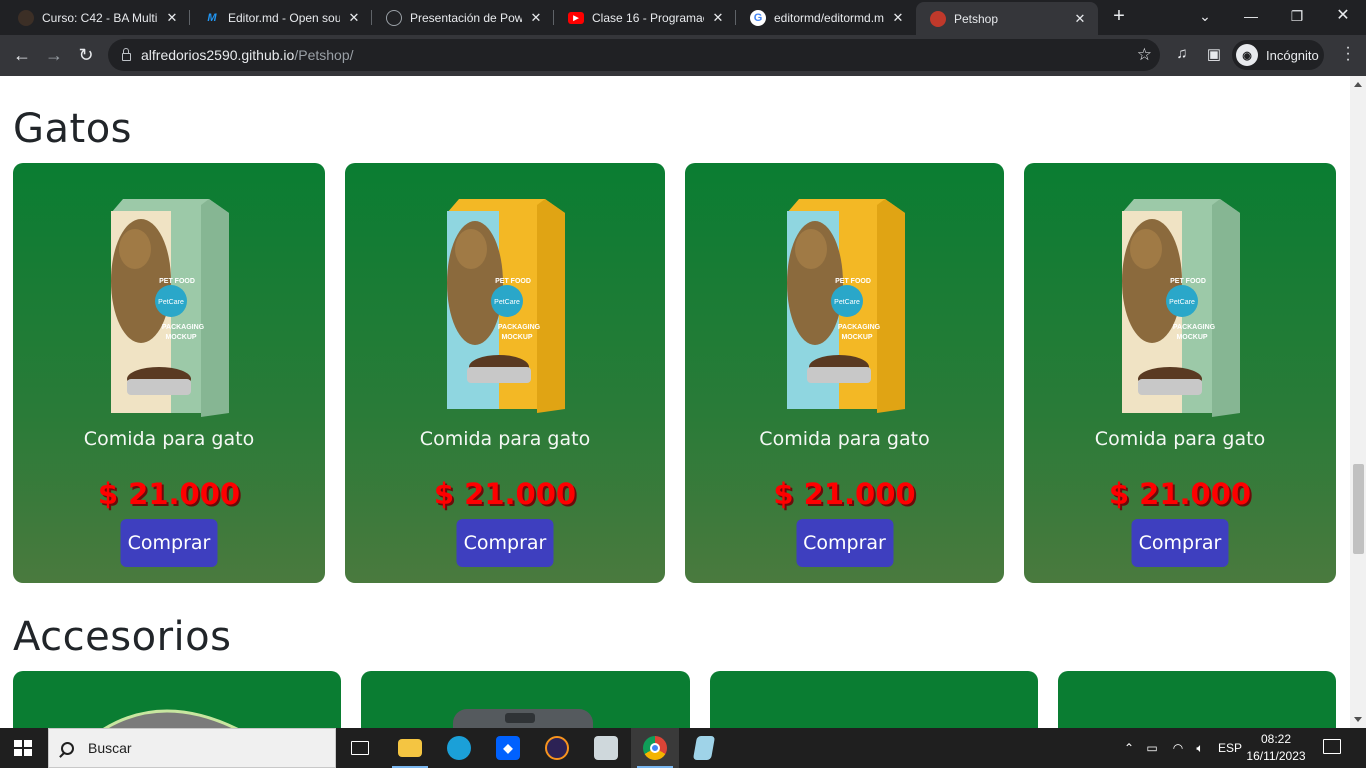 Image resolution: width=1366 pixels, height=768 pixels. I want to click on close-window-button: ✕, so click(1343, 17).